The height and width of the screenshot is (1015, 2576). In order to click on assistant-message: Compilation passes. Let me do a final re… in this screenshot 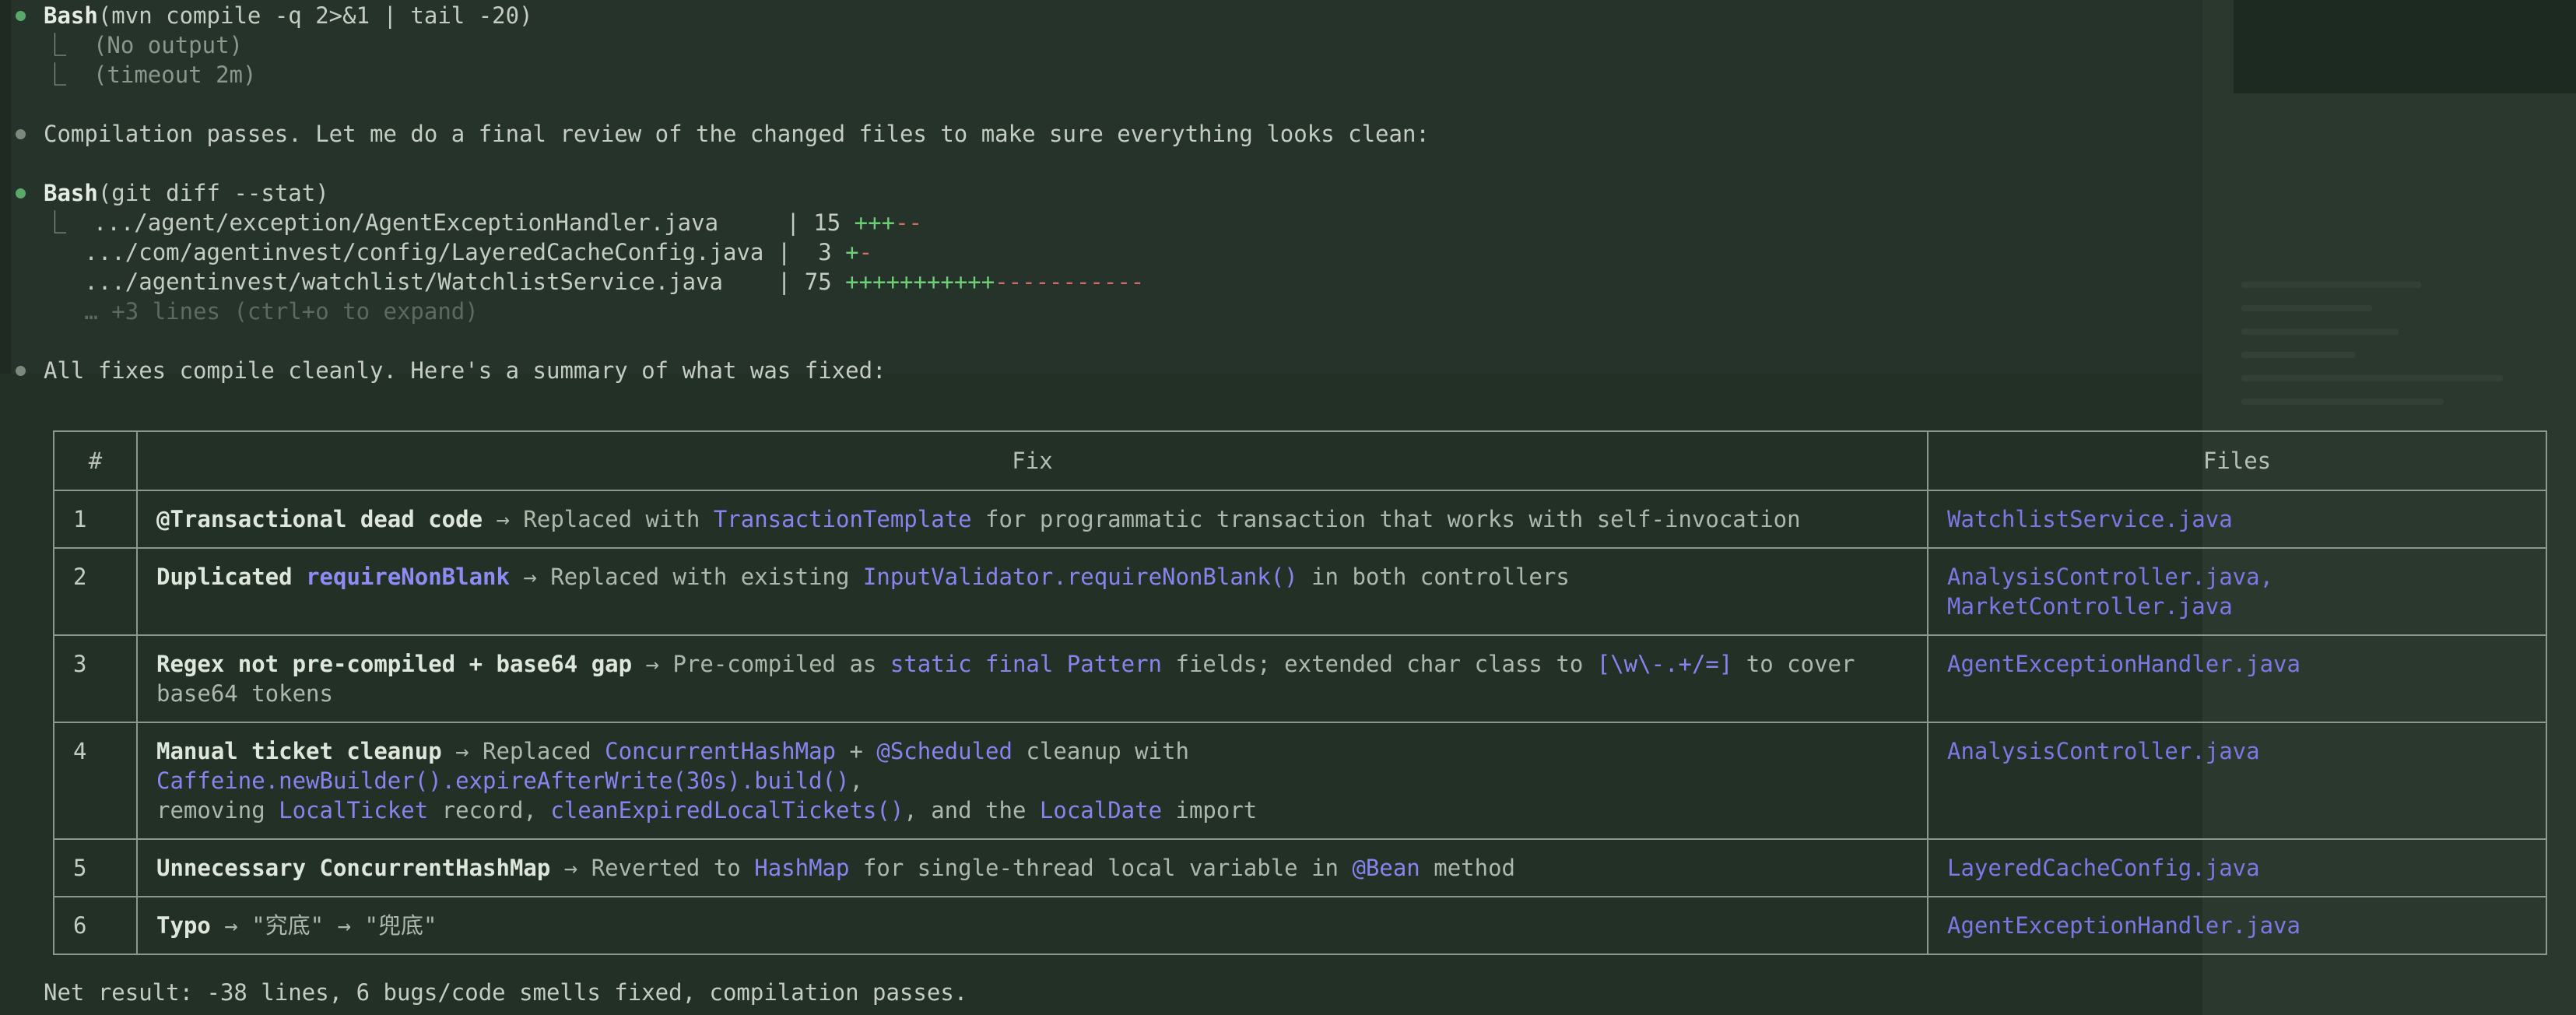, I will do `click(737, 134)`.